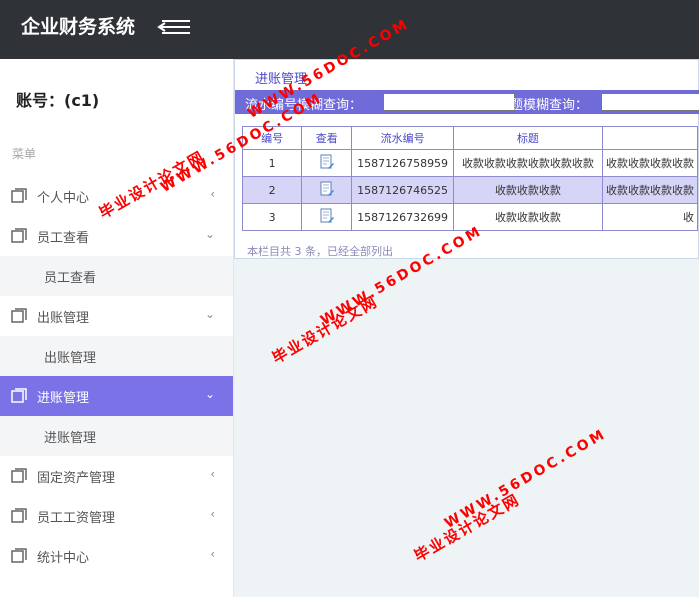  Describe the element at coordinates (116, 276) in the screenshot. I see `sidebar-subitem-employee-view: 员工查看` at that location.